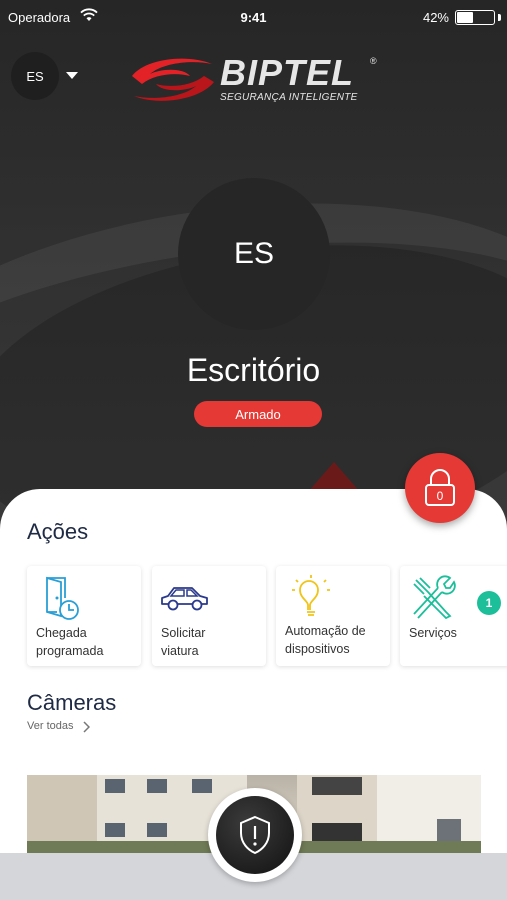 The height and width of the screenshot is (900, 507). Describe the element at coordinates (433, 633) in the screenshot. I see `action-label: Serviços` at that location.